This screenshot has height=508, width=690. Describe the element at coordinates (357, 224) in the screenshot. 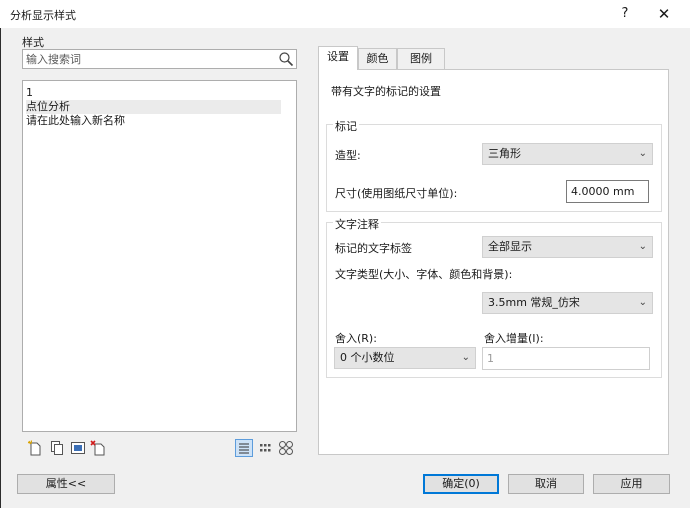

I see `text-annotation-group-title: 文字注释` at that location.